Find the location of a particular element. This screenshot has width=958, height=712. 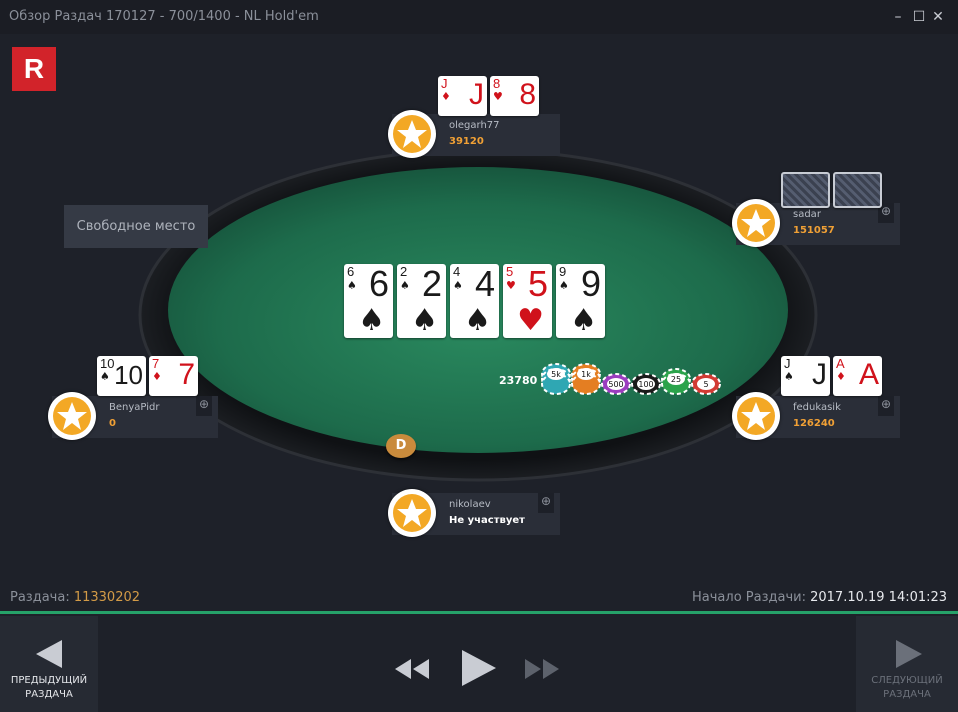

player-stack: 0 is located at coordinates (112, 423).